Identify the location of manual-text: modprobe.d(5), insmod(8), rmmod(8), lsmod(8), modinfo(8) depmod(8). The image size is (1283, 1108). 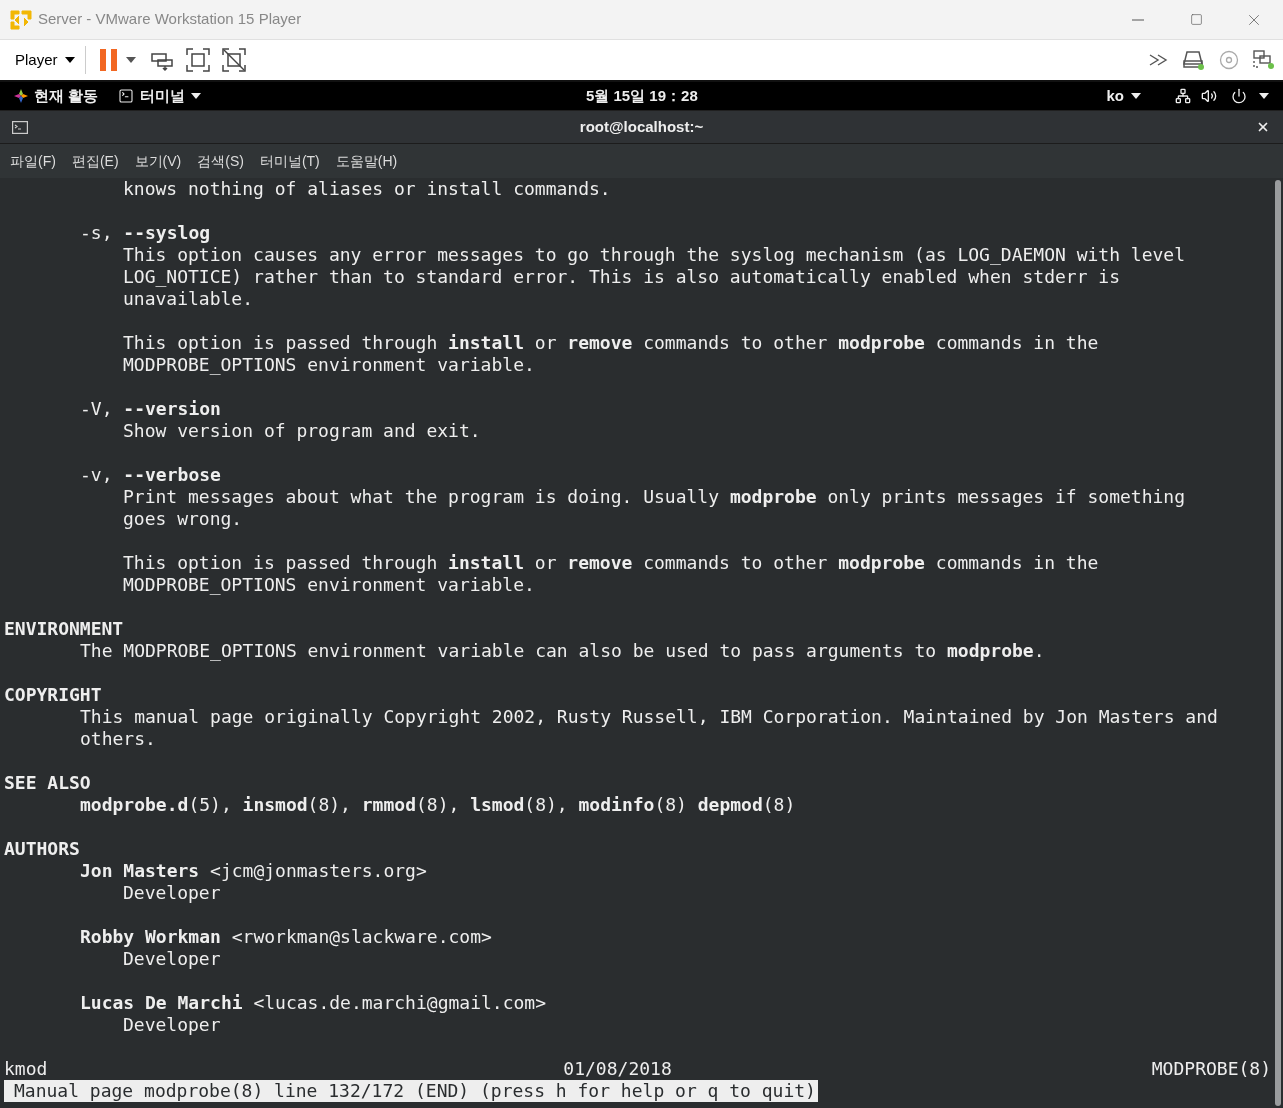
(438, 804).